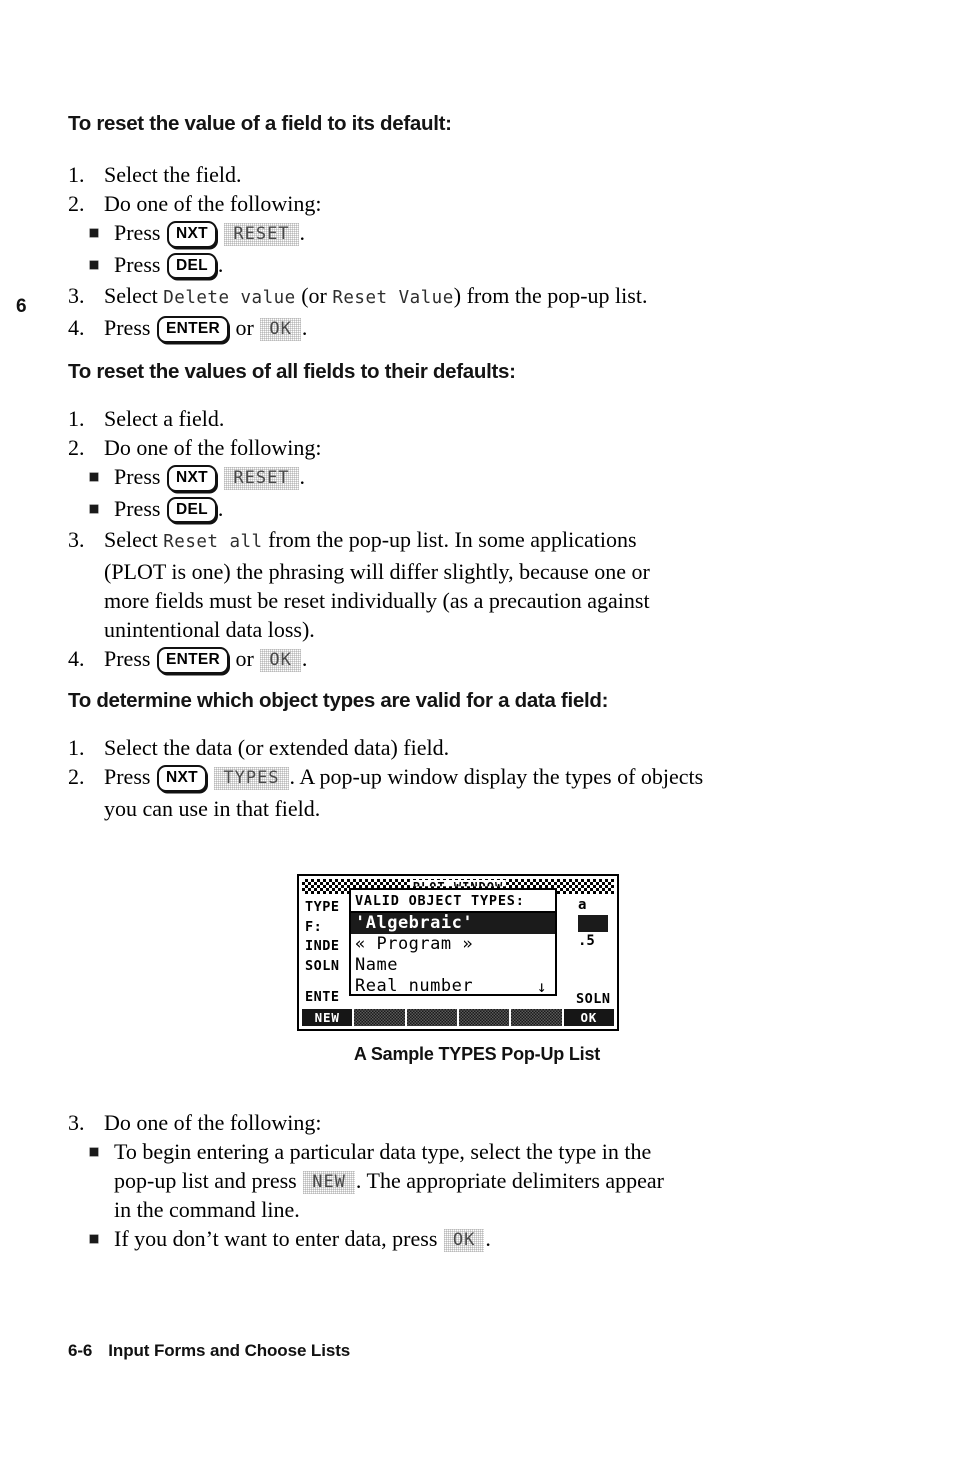 The width and height of the screenshot is (954, 1464). Describe the element at coordinates (251, 778) in the screenshot. I see `softkey-types: TYPES` at that location.